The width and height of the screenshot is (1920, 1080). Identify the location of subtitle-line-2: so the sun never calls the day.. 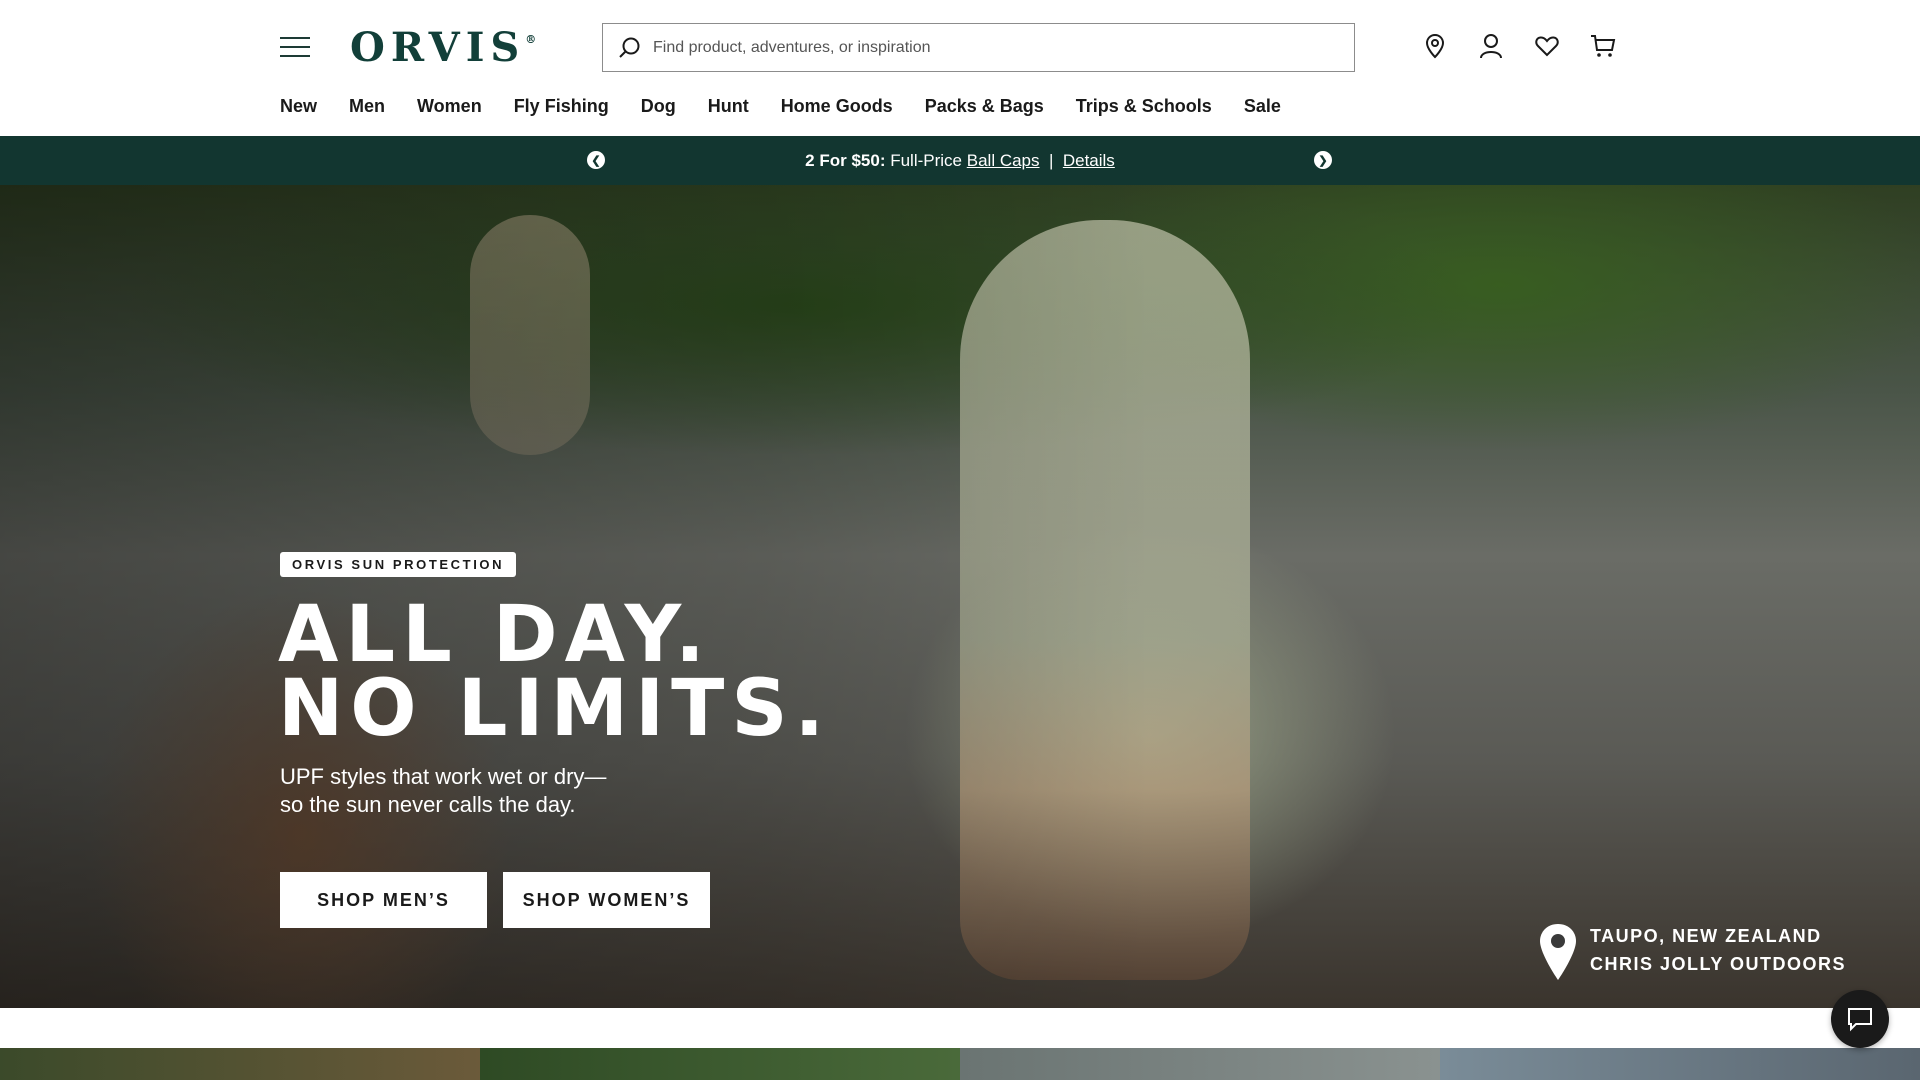
(428, 804).